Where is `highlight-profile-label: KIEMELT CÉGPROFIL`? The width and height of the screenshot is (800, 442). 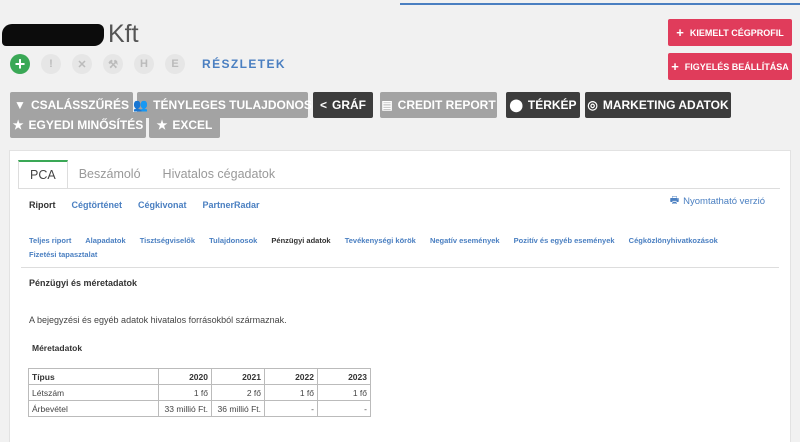 highlight-profile-label: KIEMELT CÉGPROFIL is located at coordinates (736, 32).